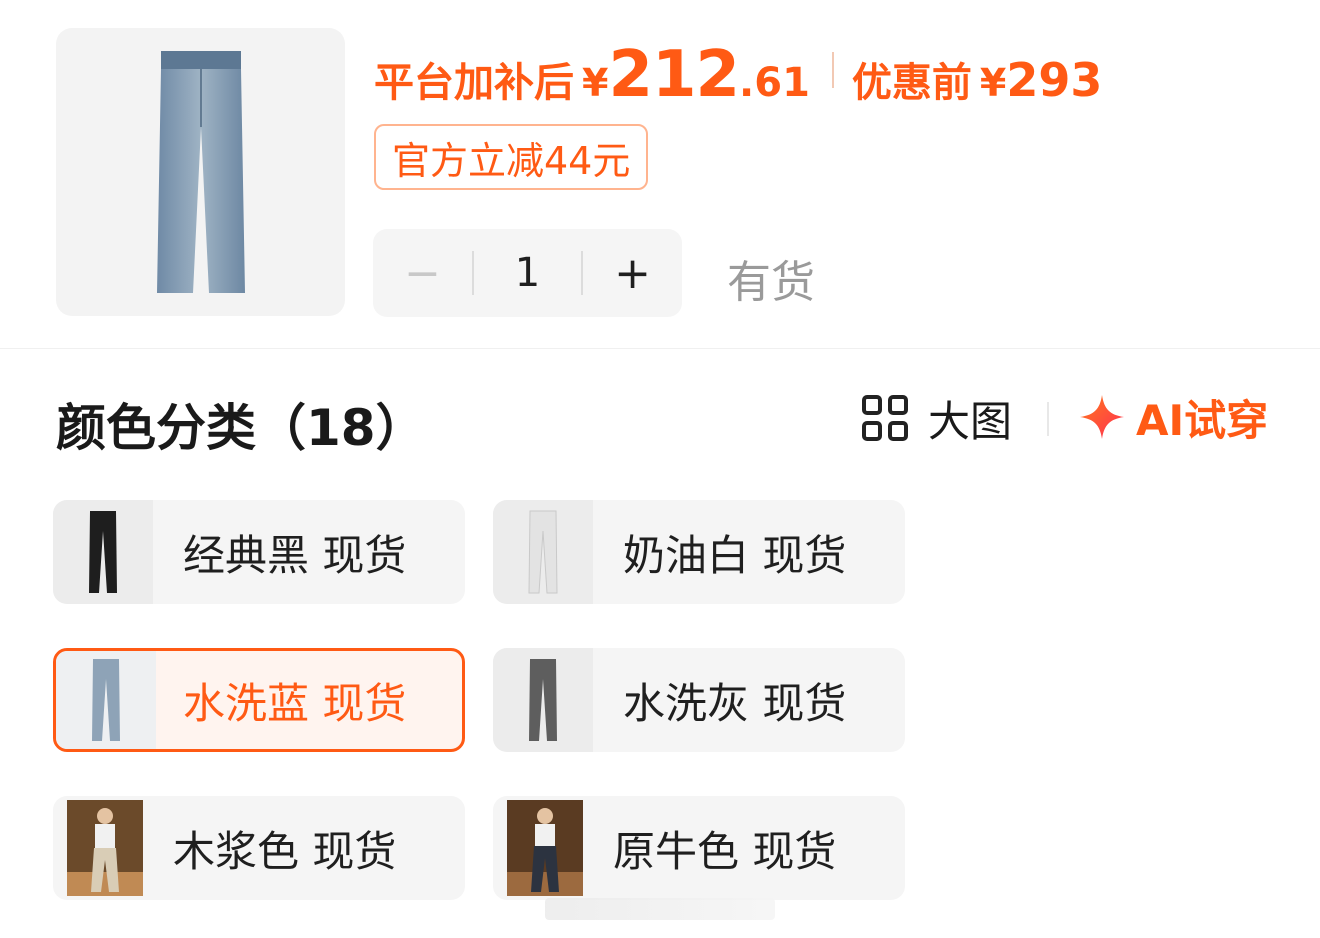 This screenshot has width=1320, height=938. What do you see at coordinates (885, 418) in the screenshot?
I see `grid-icon` at bounding box center [885, 418].